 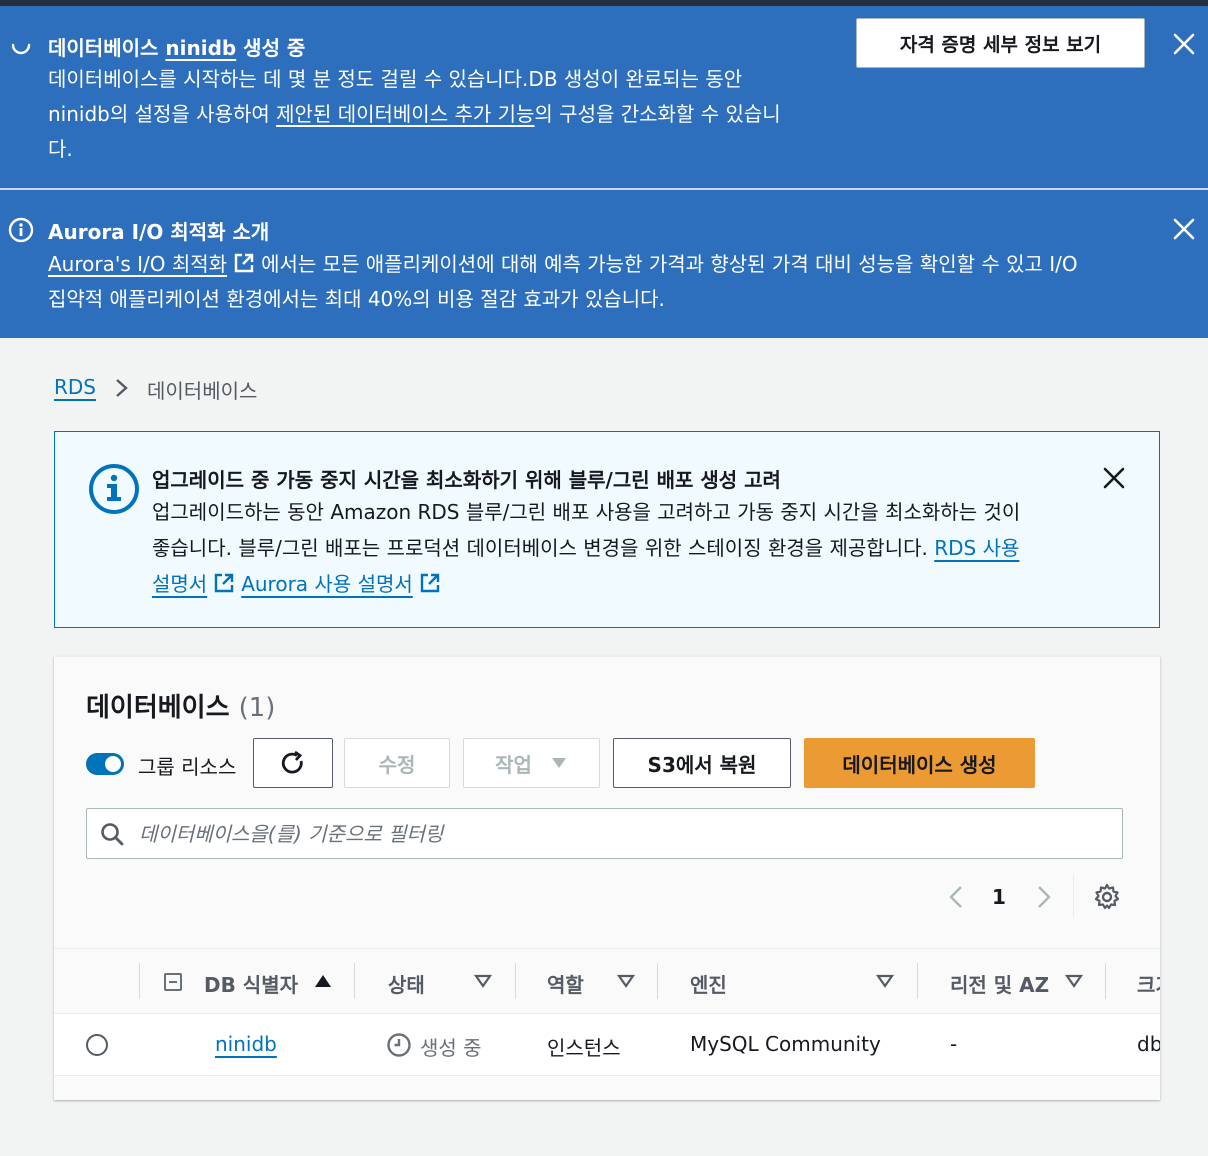 What do you see at coordinates (584, 1048) in the screenshot?
I see `role-text: 인스턴스` at bounding box center [584, 1048].